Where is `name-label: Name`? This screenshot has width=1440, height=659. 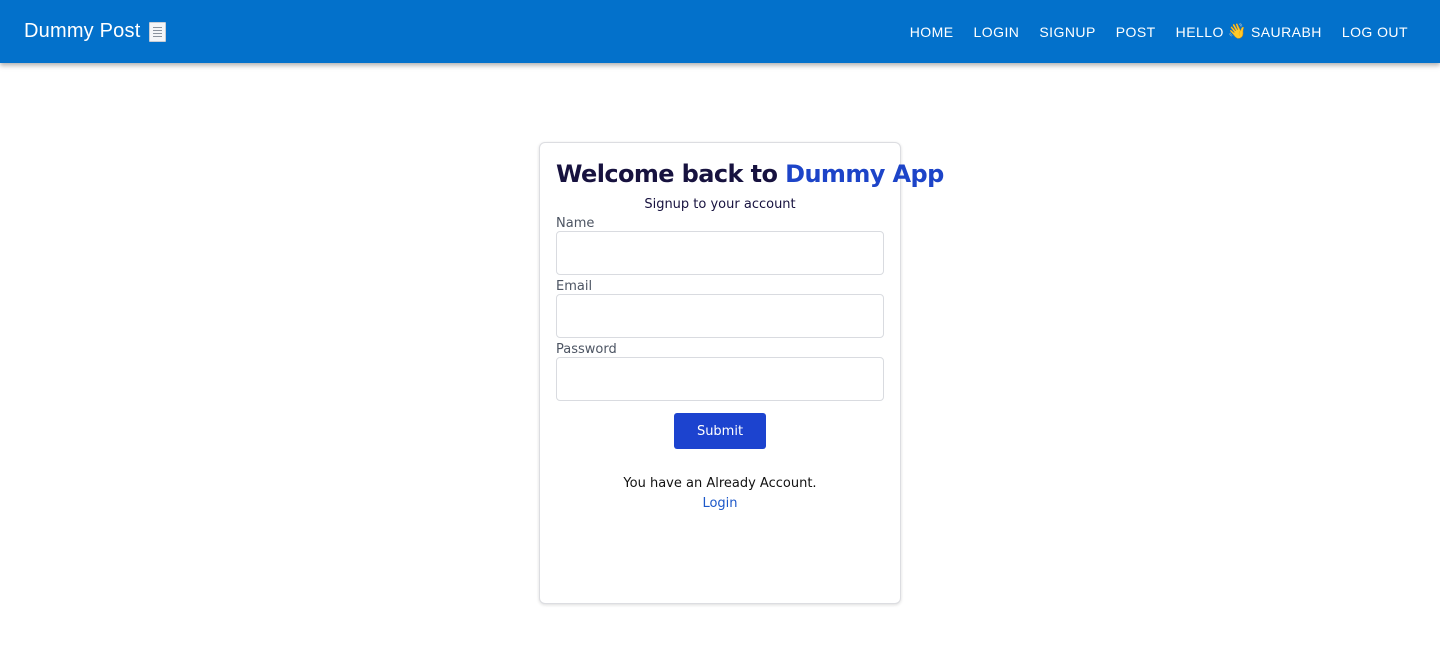
name-label: Name is located at coordinates (575, 223).